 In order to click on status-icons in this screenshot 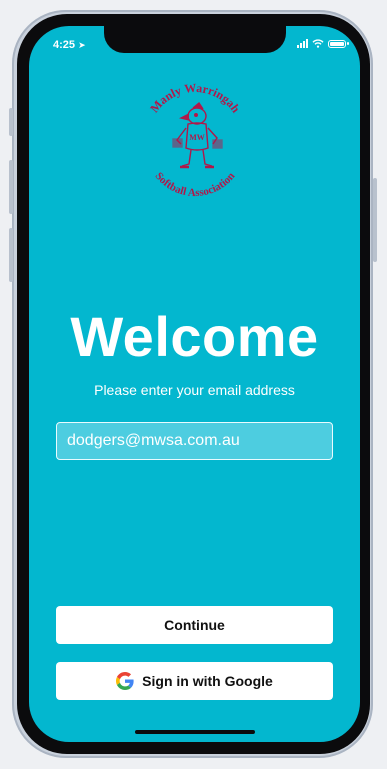, I will do `click(323, 43)`.